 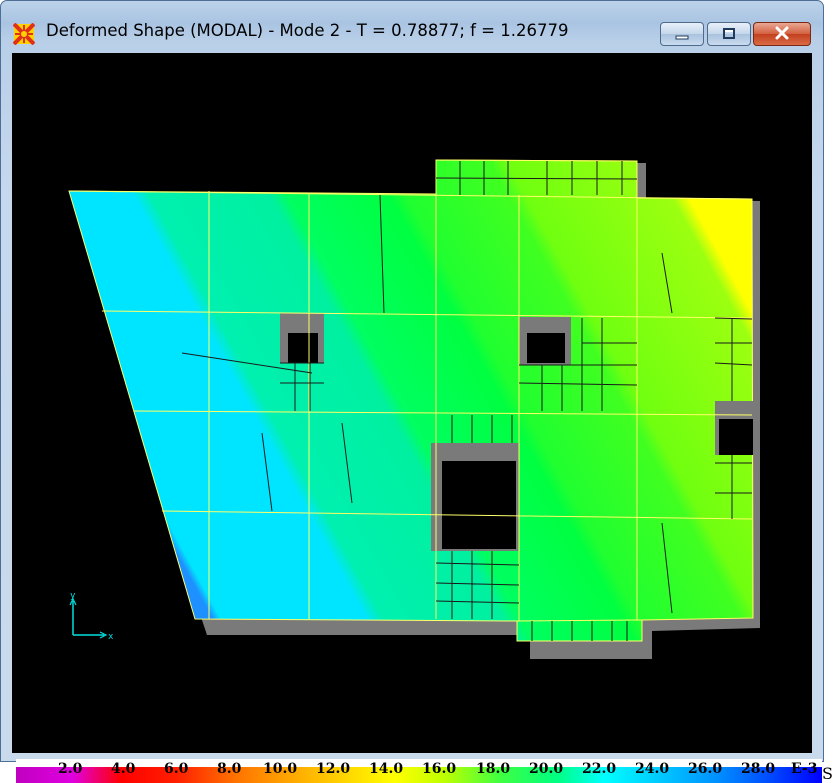 I want to click on legend-label: 28.0, so click(x=758, y=769).